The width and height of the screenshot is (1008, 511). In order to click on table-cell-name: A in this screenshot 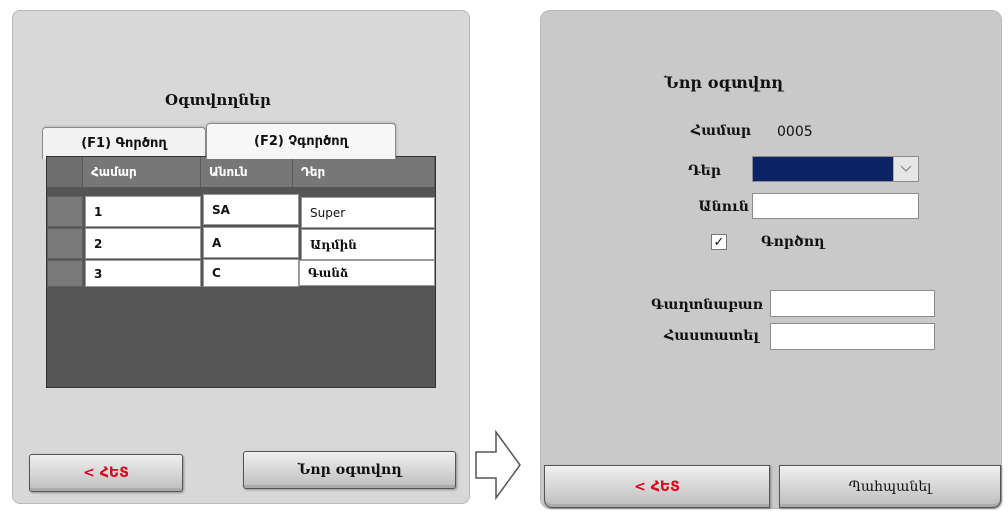, I will do `click(251, 242)`.